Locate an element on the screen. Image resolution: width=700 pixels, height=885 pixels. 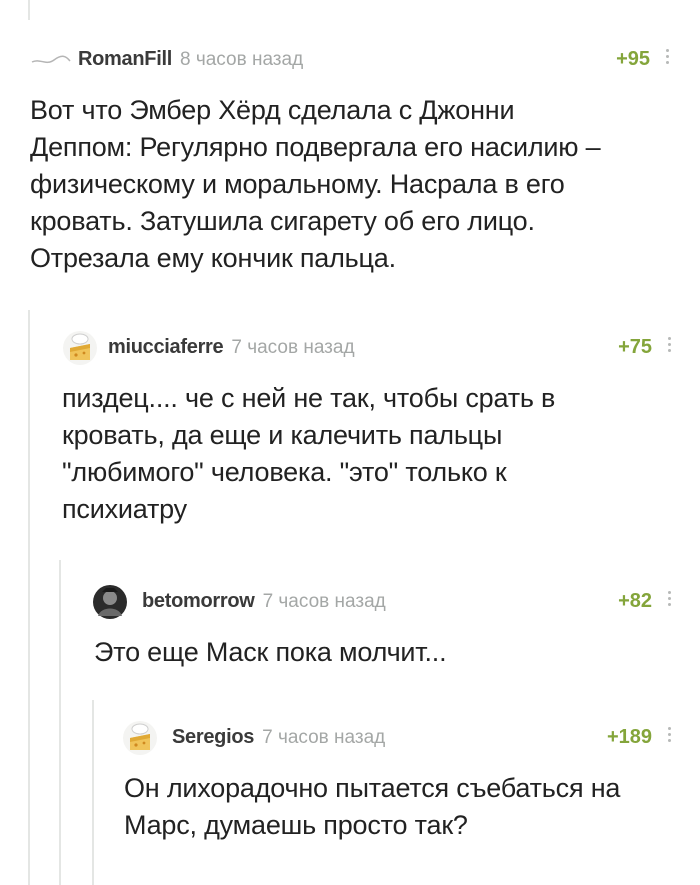
comment-header: RomanFill 8 часов назад +95 is located at coordinates (353, 60).